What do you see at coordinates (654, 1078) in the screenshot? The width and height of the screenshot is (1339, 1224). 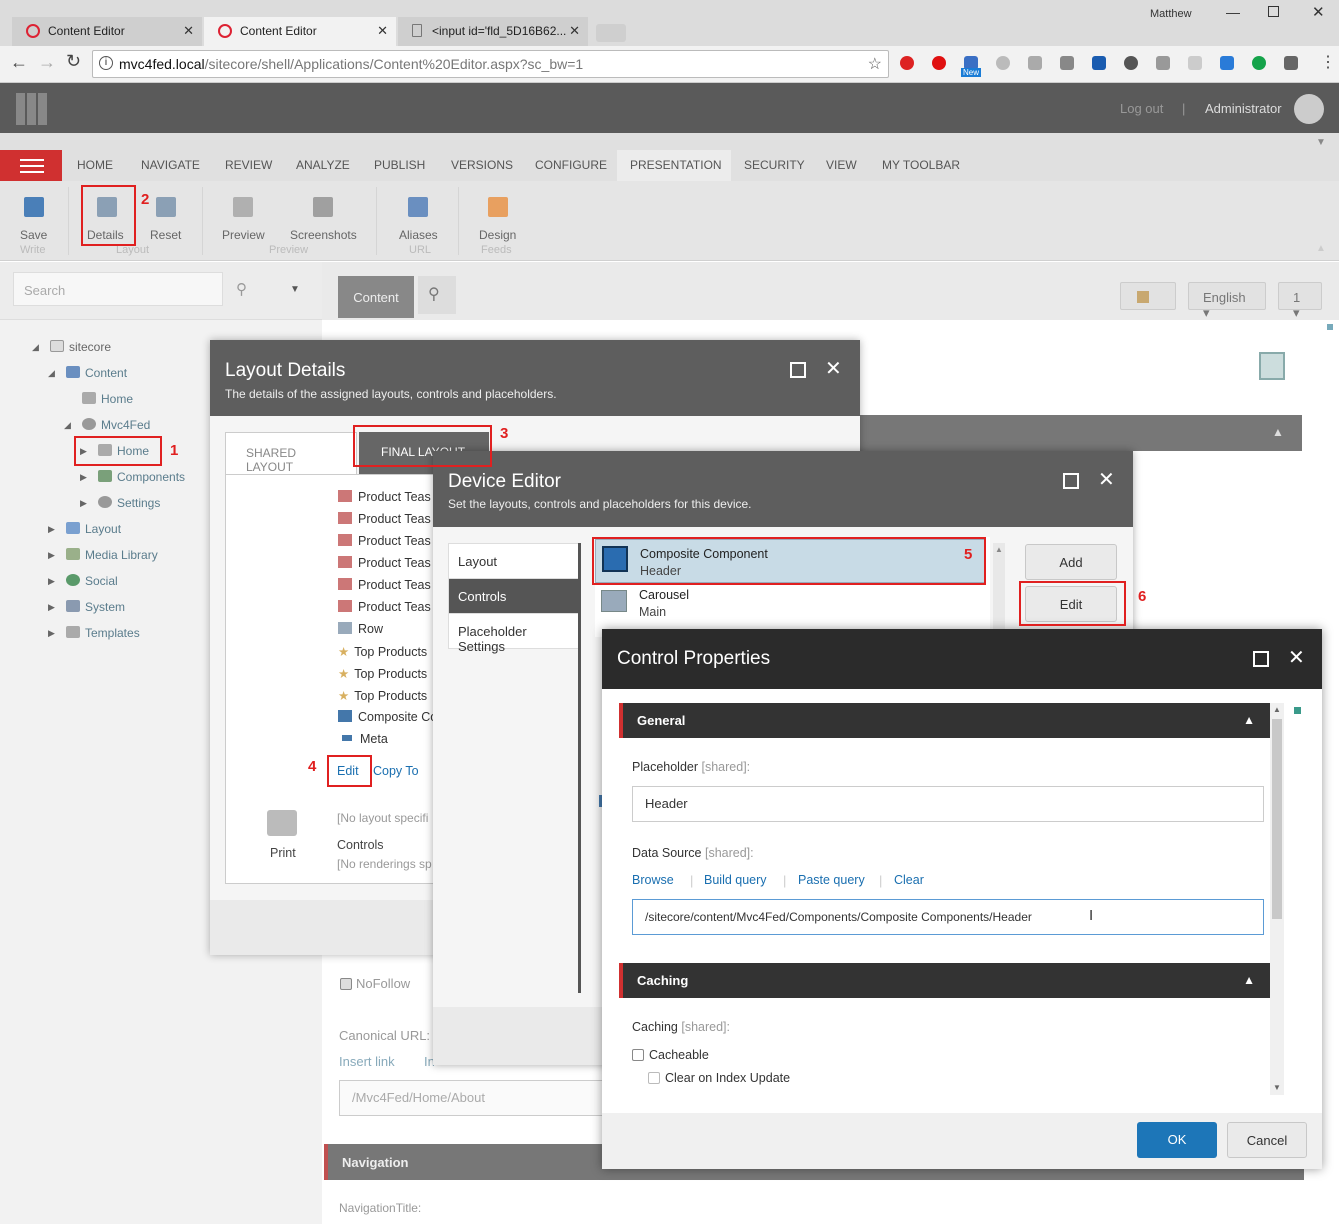 I see `clear-on-index-checkbox` at bounding box center [654, 1078].